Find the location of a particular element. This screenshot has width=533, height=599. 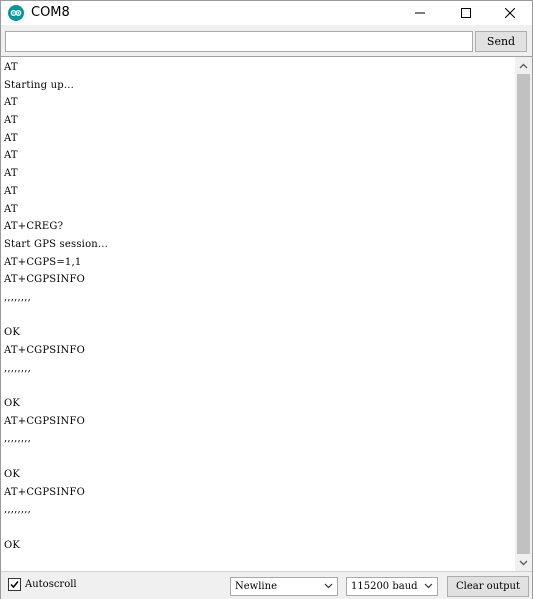

autoscroll-toggle: Autoscroll is located at coordinates (42, 584).